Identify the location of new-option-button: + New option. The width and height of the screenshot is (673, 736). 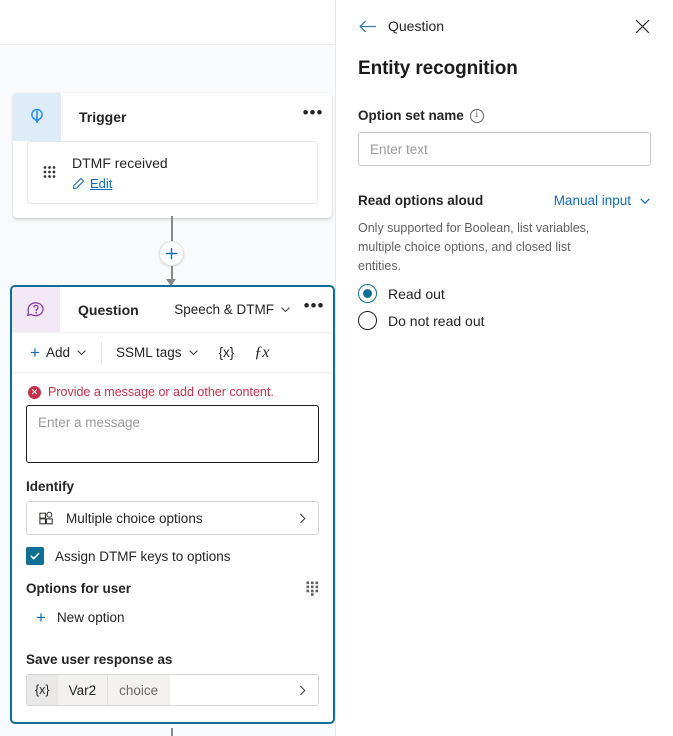
(177, 617).